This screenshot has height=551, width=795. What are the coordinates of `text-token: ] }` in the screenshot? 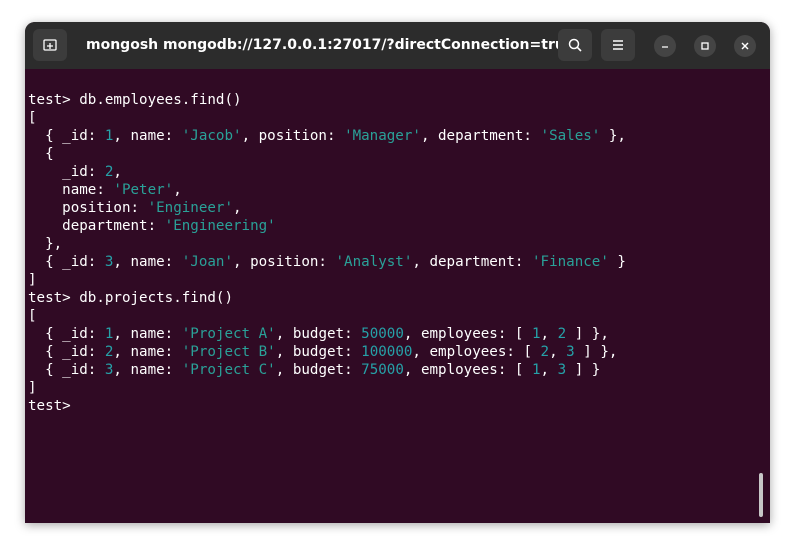 It's located at (583, 370).